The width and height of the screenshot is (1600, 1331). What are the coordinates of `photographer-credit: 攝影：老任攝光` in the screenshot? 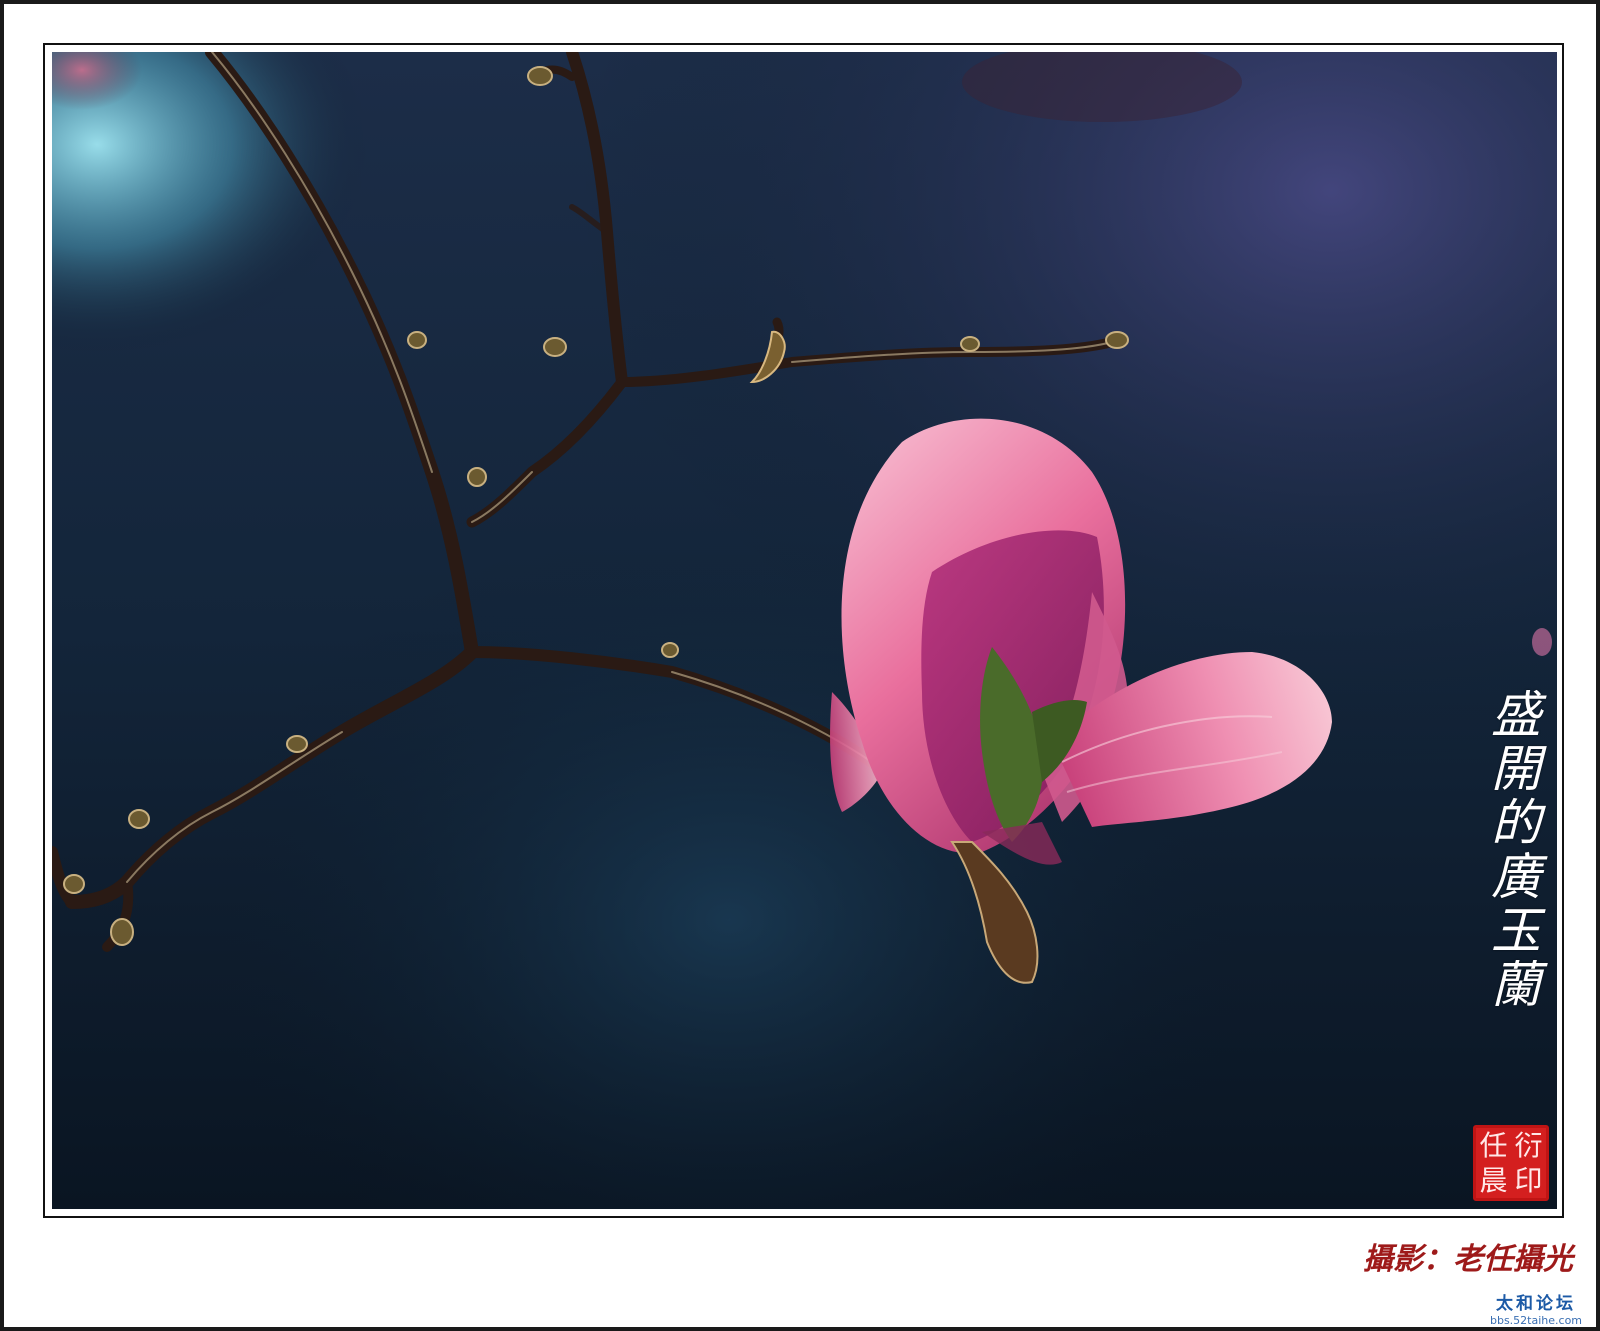 It's located at (1468, 1259).